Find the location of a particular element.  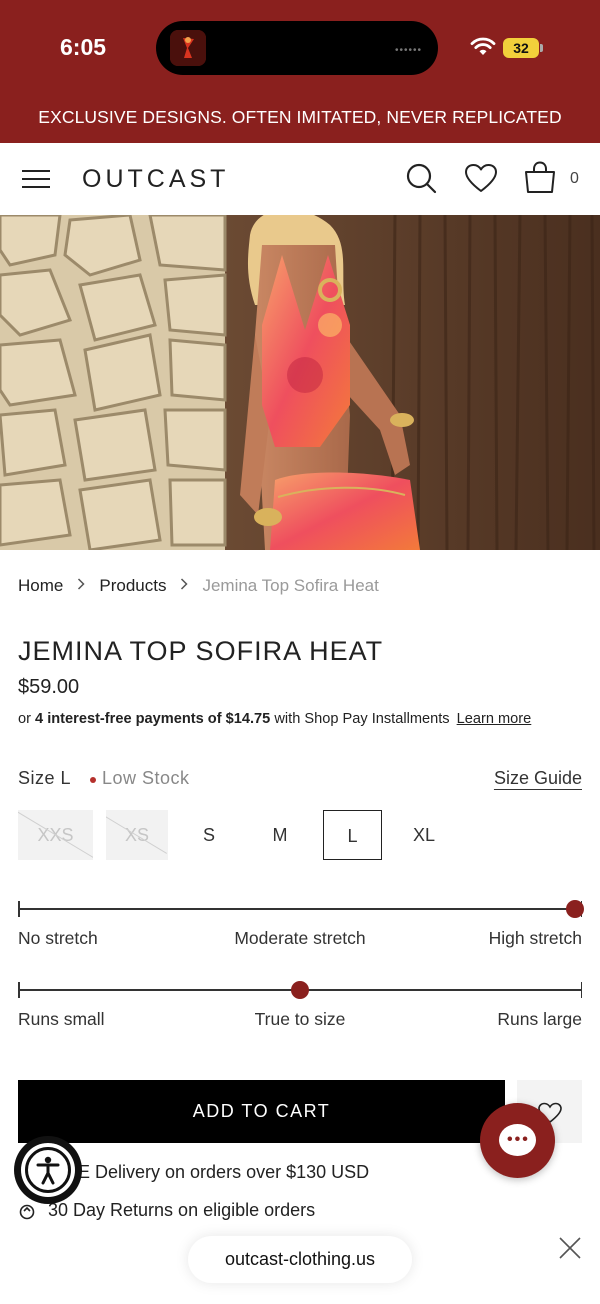

stretch-label-low: No stretch is located at coordinates (58, 938).